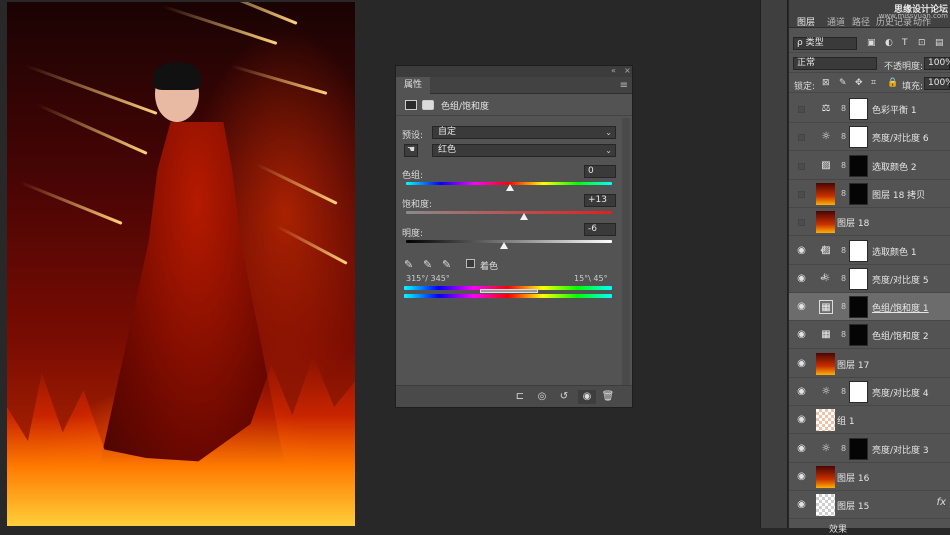 The width and height of the screenshot is (950, 535). Describe the element at coordinates (892, 83) in the screenshot. I see `lock-all-icon: 🔒` at that location.